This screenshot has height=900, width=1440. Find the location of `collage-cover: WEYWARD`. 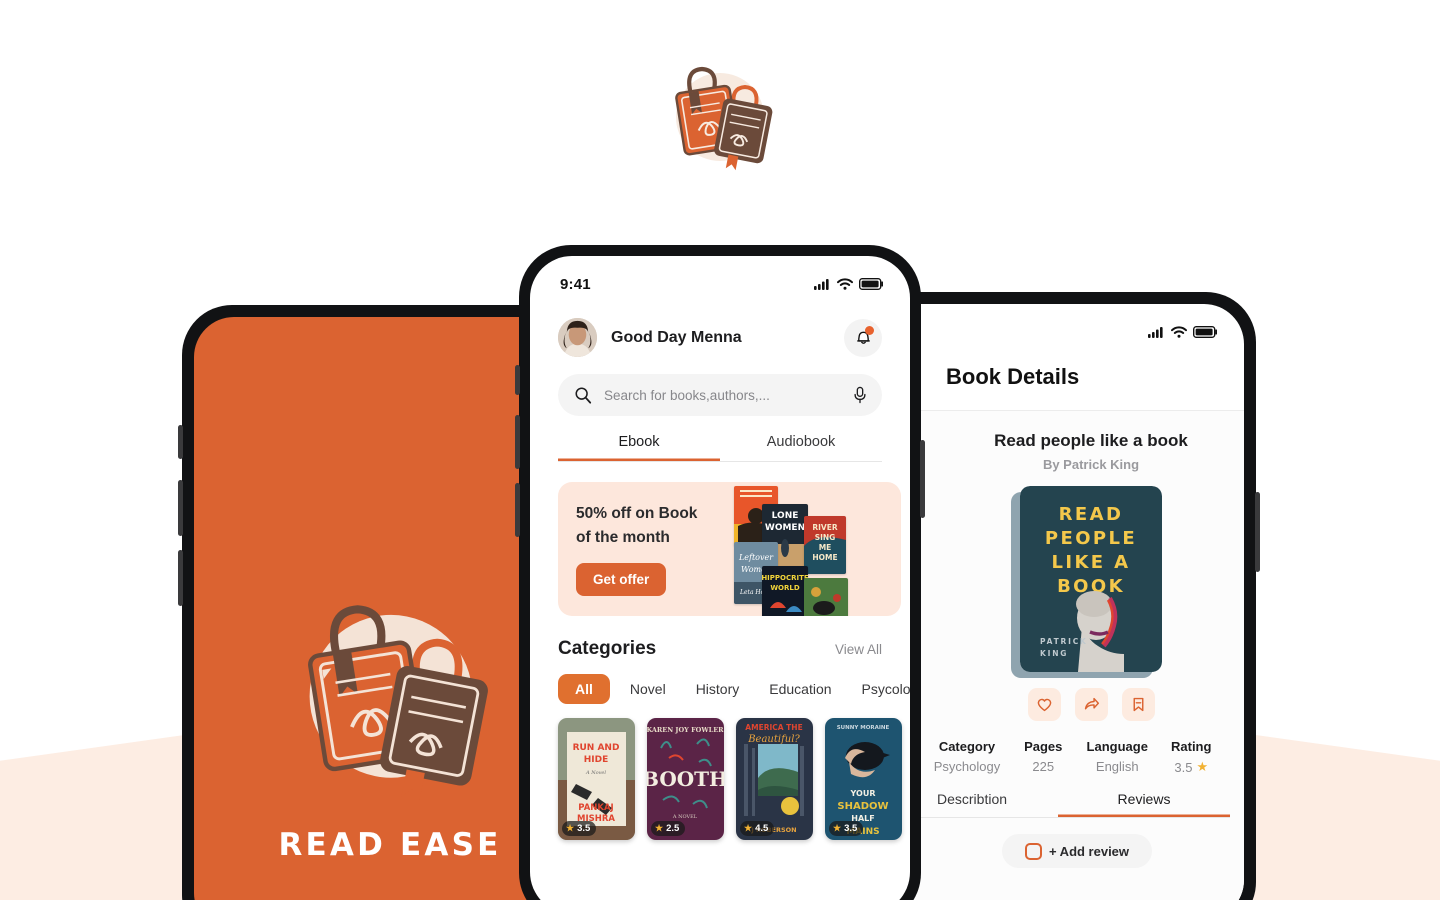

collage-cover: WEYWARD is located at coordinates (826, 597).